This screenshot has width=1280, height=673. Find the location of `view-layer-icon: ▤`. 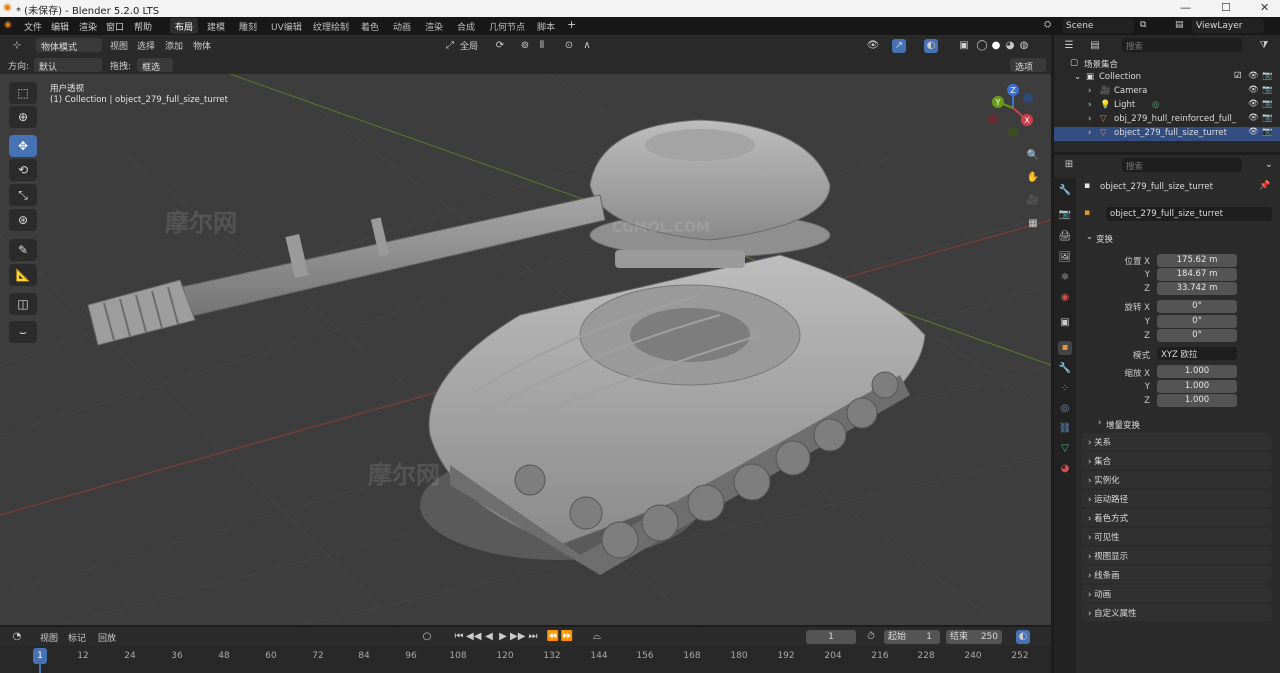

view-layer-icon: ▤ is located at coordinates (1179, 25).